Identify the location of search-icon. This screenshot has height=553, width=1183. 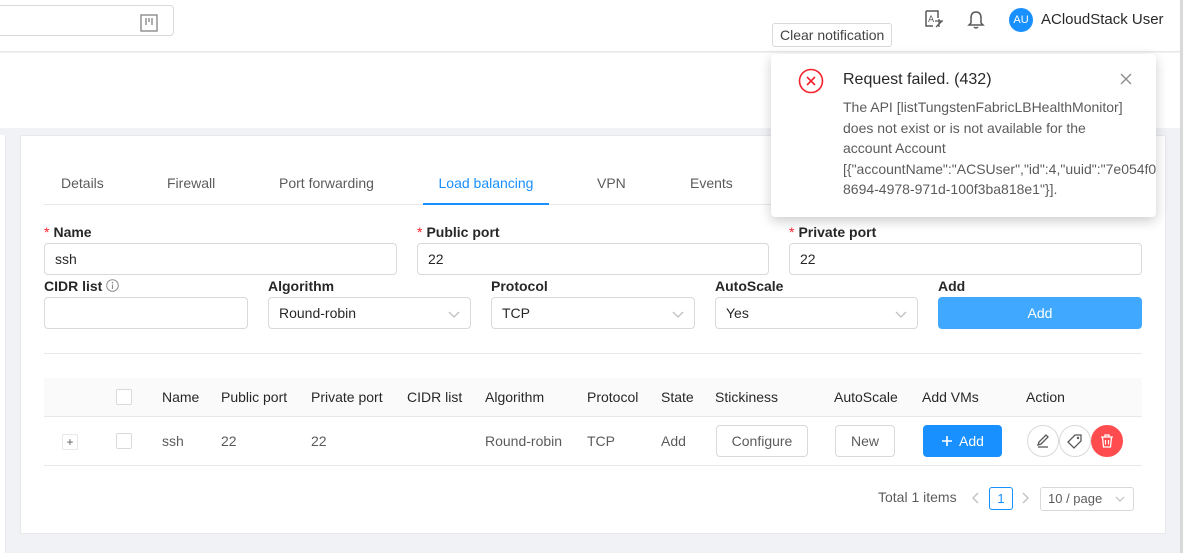
(149, 23).